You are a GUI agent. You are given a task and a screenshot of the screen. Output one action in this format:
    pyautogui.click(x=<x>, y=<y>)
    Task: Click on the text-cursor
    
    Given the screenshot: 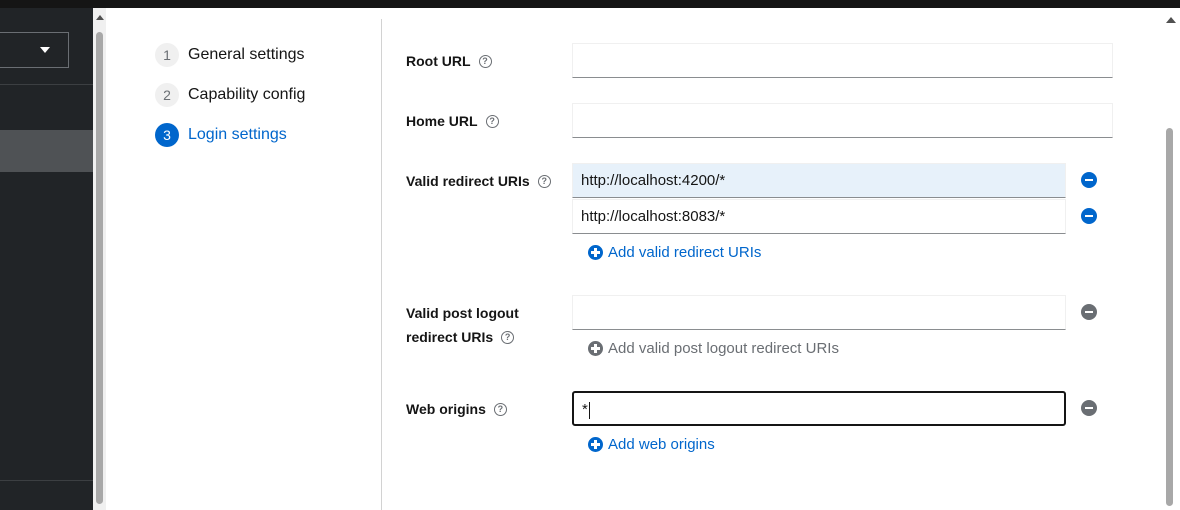 What is the action you would take?
    pyautogui.click(x=589, y=410)
    